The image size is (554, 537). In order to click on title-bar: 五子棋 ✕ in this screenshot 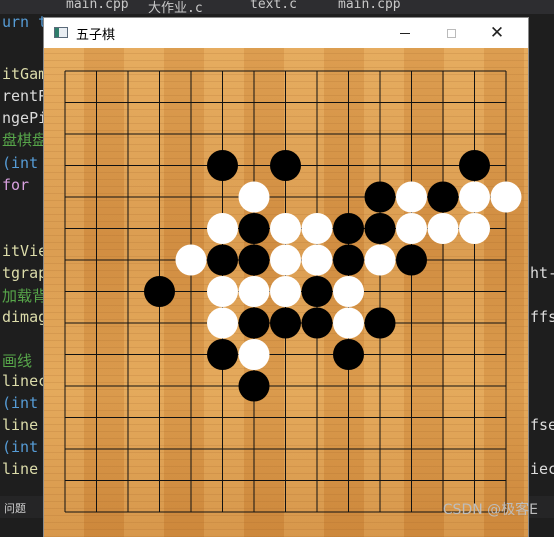, I will do `click(286, 33)`.